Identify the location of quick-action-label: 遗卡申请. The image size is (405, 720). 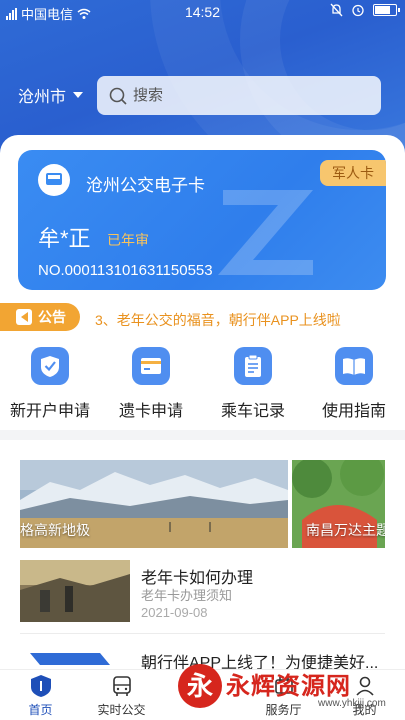
(150, 411).